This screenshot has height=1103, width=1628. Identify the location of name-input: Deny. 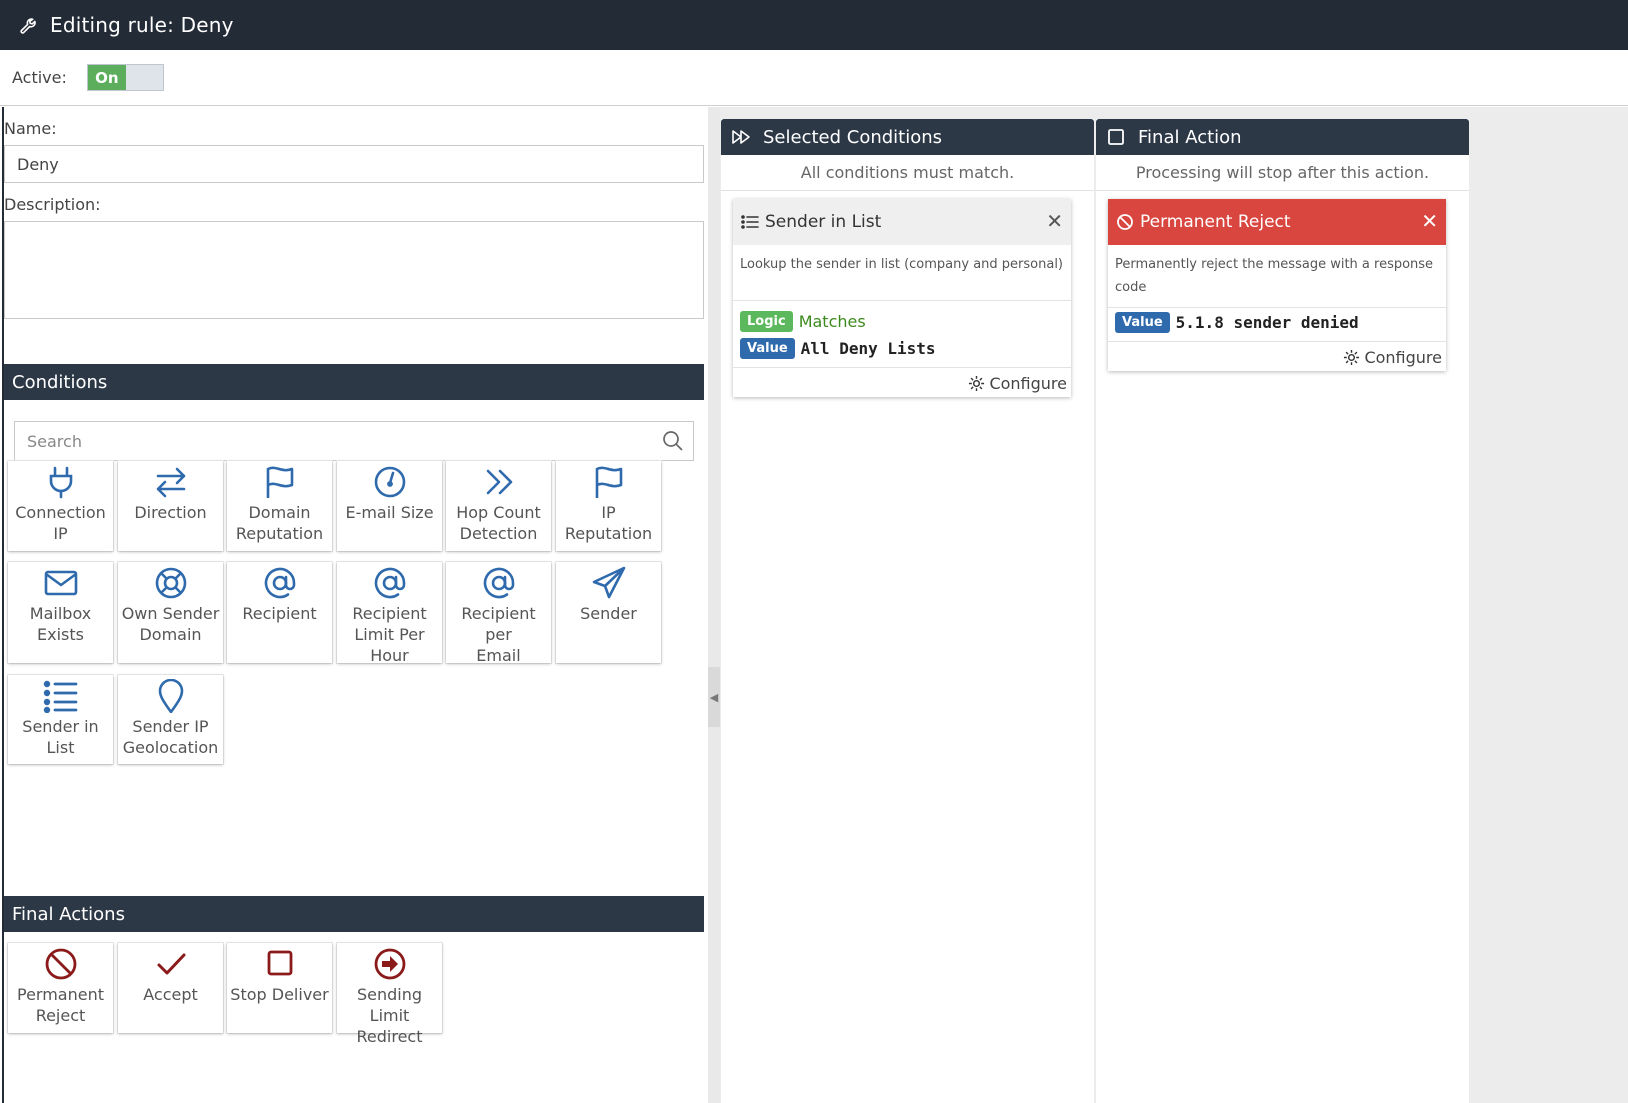
(354, 164).